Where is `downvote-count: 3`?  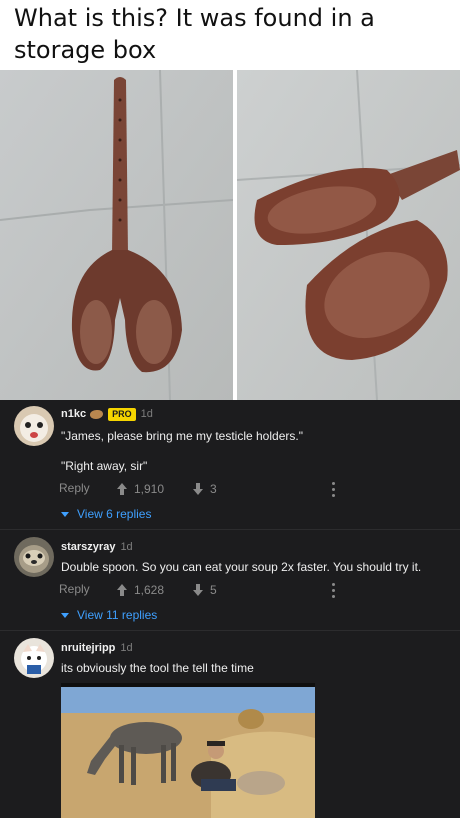
downvote-count: 3 is located at coordinates (213, 489).